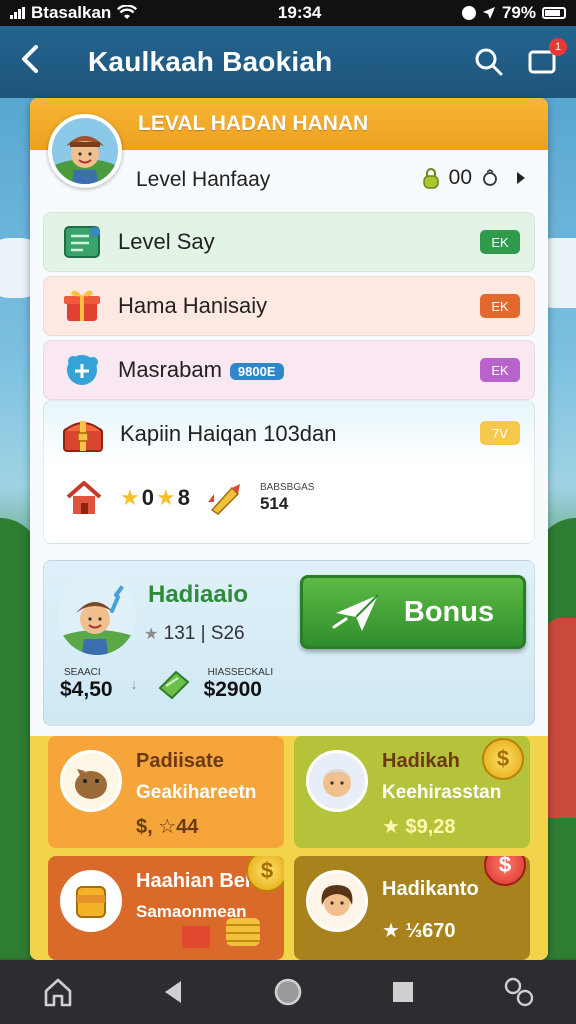 Image resolution: width=576 pixels, height=1024 pixels. What do you see at coordinates (488, 13) in the screenshot?
I see `location-icon` at bounding box center [488, 13].